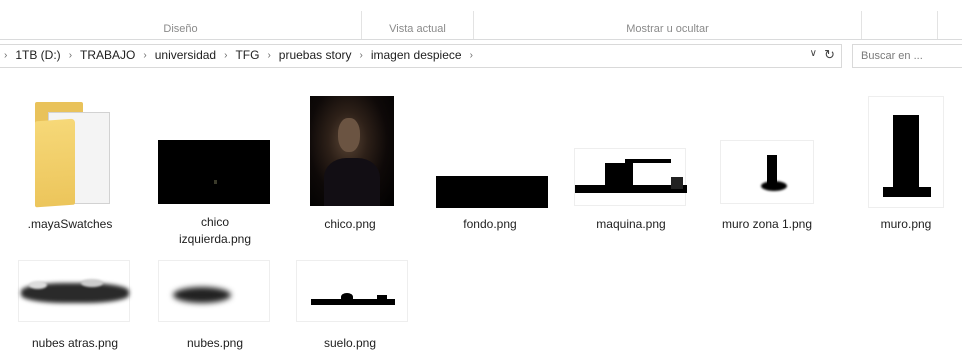 The image size is (962, 354). What do you see at coordinates (185, 55) in the screenshot?
I see `breadcrumb-universidad: universidad` at bounding box center [185, 55].